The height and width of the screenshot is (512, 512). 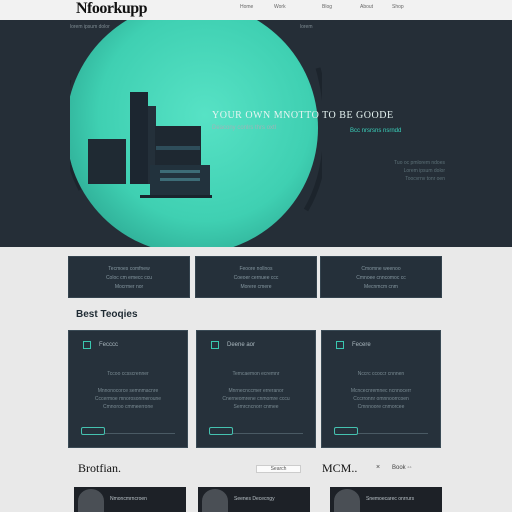 I want to click on nav-item-blog: Blog, so click(x=327, y=7).